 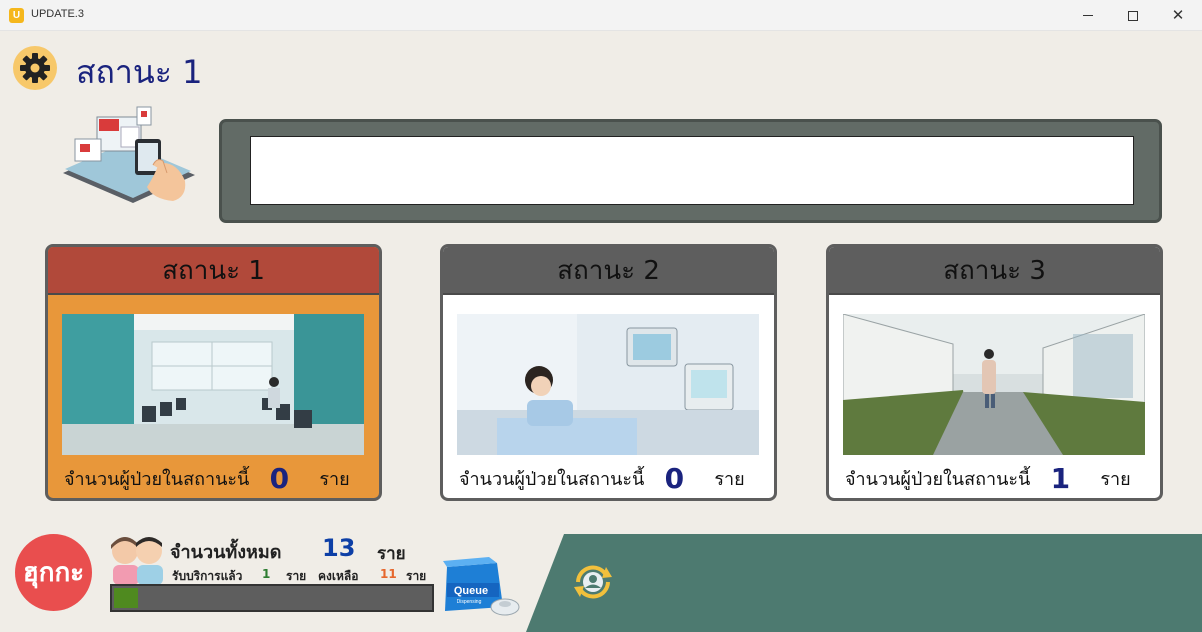 I want to click on station-title: สถานะ 3, so click(x=994, y=271).